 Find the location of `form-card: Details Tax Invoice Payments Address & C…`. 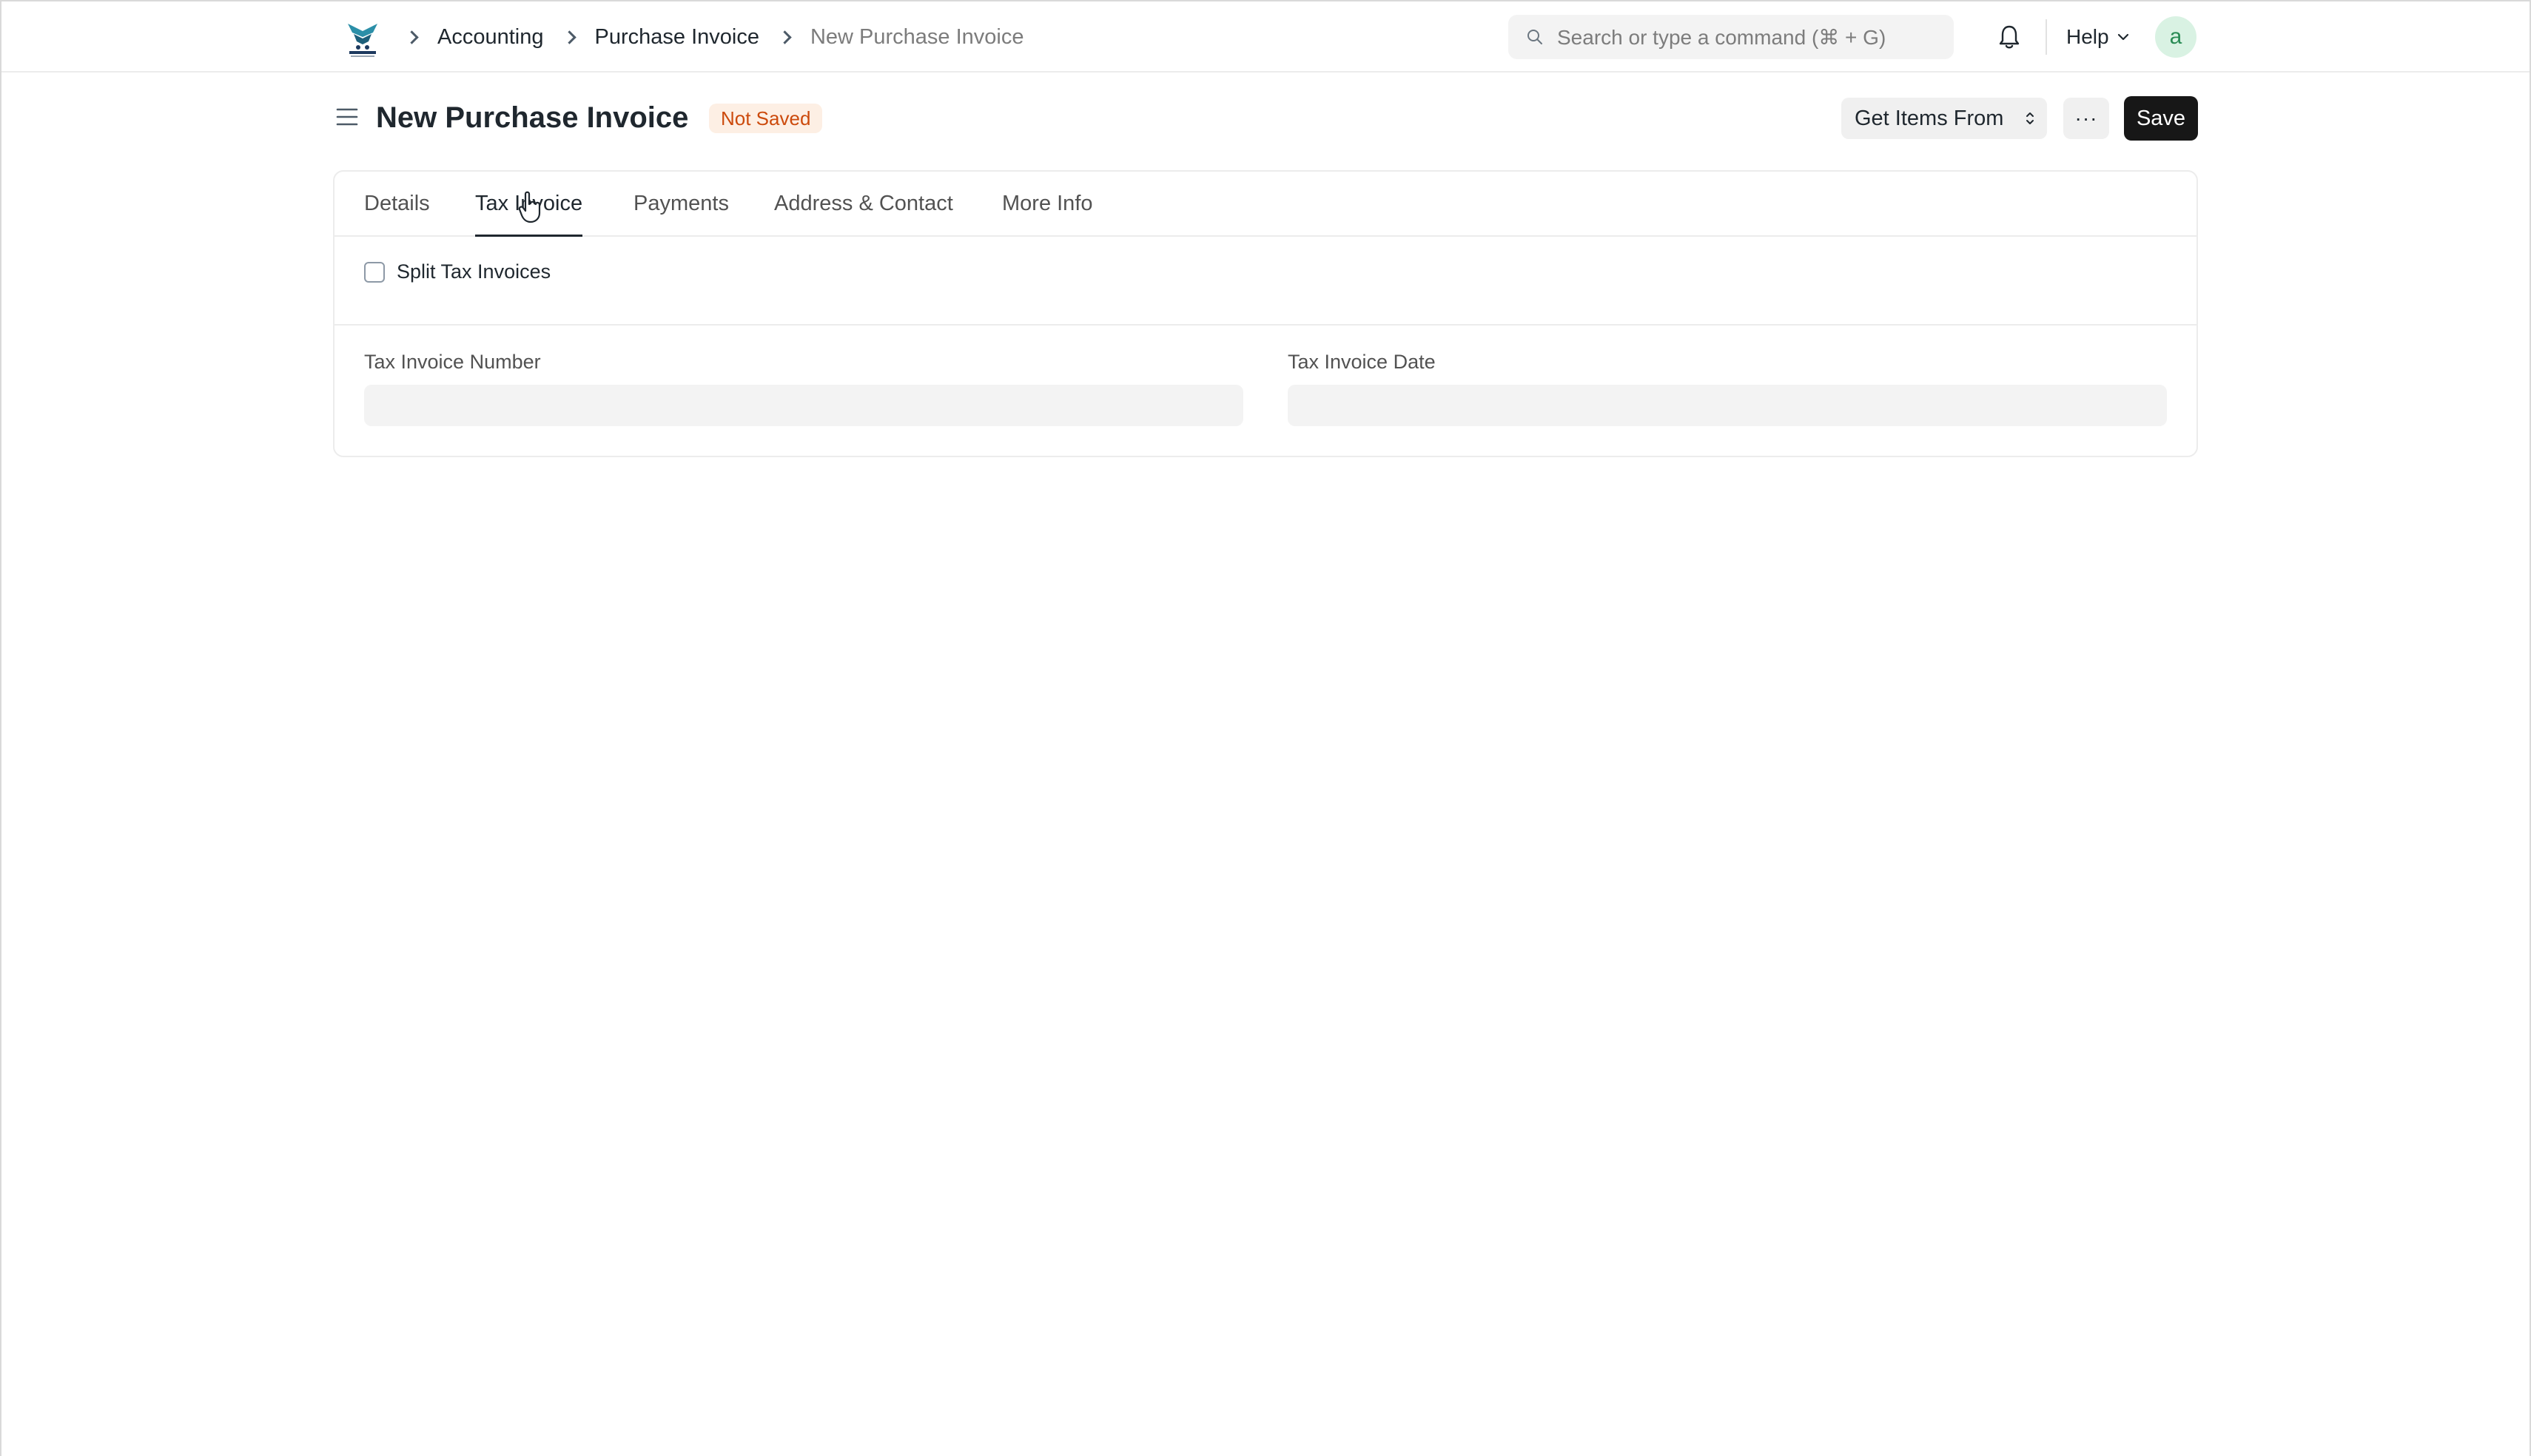

form-card: Details Tax Invoice Payments Address & C… is located at coordinates (1265, 313).